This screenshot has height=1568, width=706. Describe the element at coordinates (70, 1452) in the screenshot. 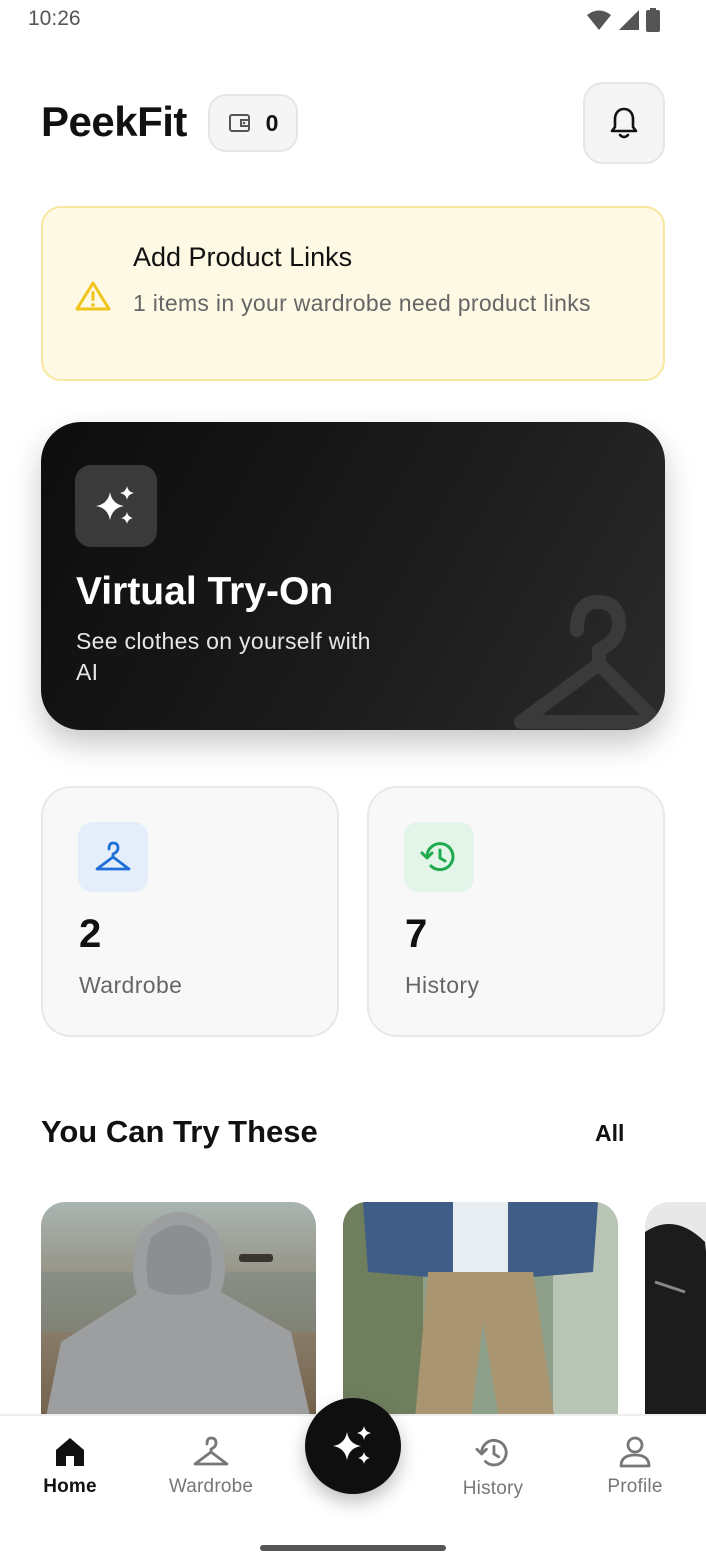

I see `home-icon` at that location.